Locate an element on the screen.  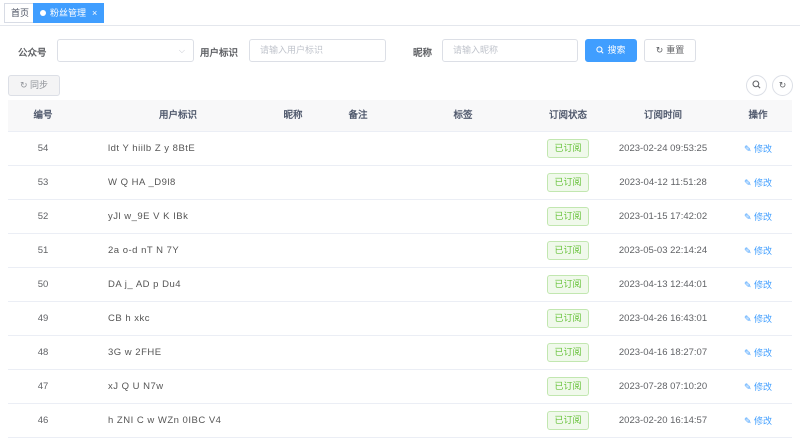
cell-openid: CB h xkc is located at coordinates (129, 318).